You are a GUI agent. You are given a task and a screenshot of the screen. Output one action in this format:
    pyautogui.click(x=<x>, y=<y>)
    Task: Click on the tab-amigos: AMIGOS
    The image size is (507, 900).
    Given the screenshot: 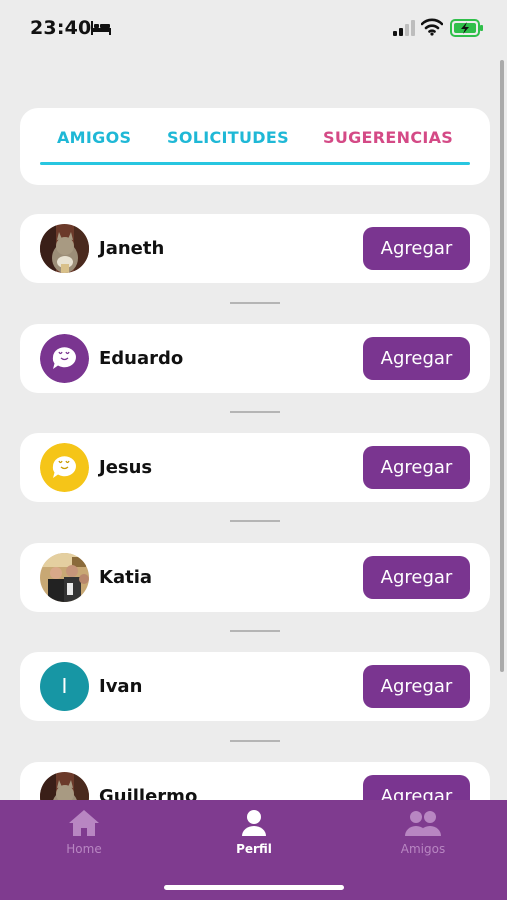 What is the action you would take?
    pyautogui.click(x=94, y=137)
    